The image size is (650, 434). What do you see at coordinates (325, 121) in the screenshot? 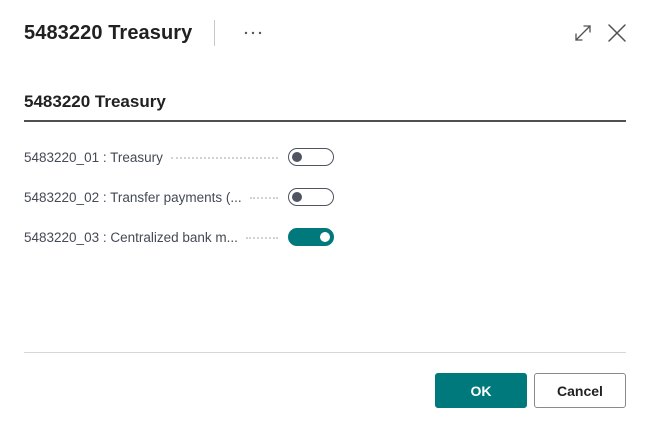
I see `section-divider` at bounding box center [325, 121].